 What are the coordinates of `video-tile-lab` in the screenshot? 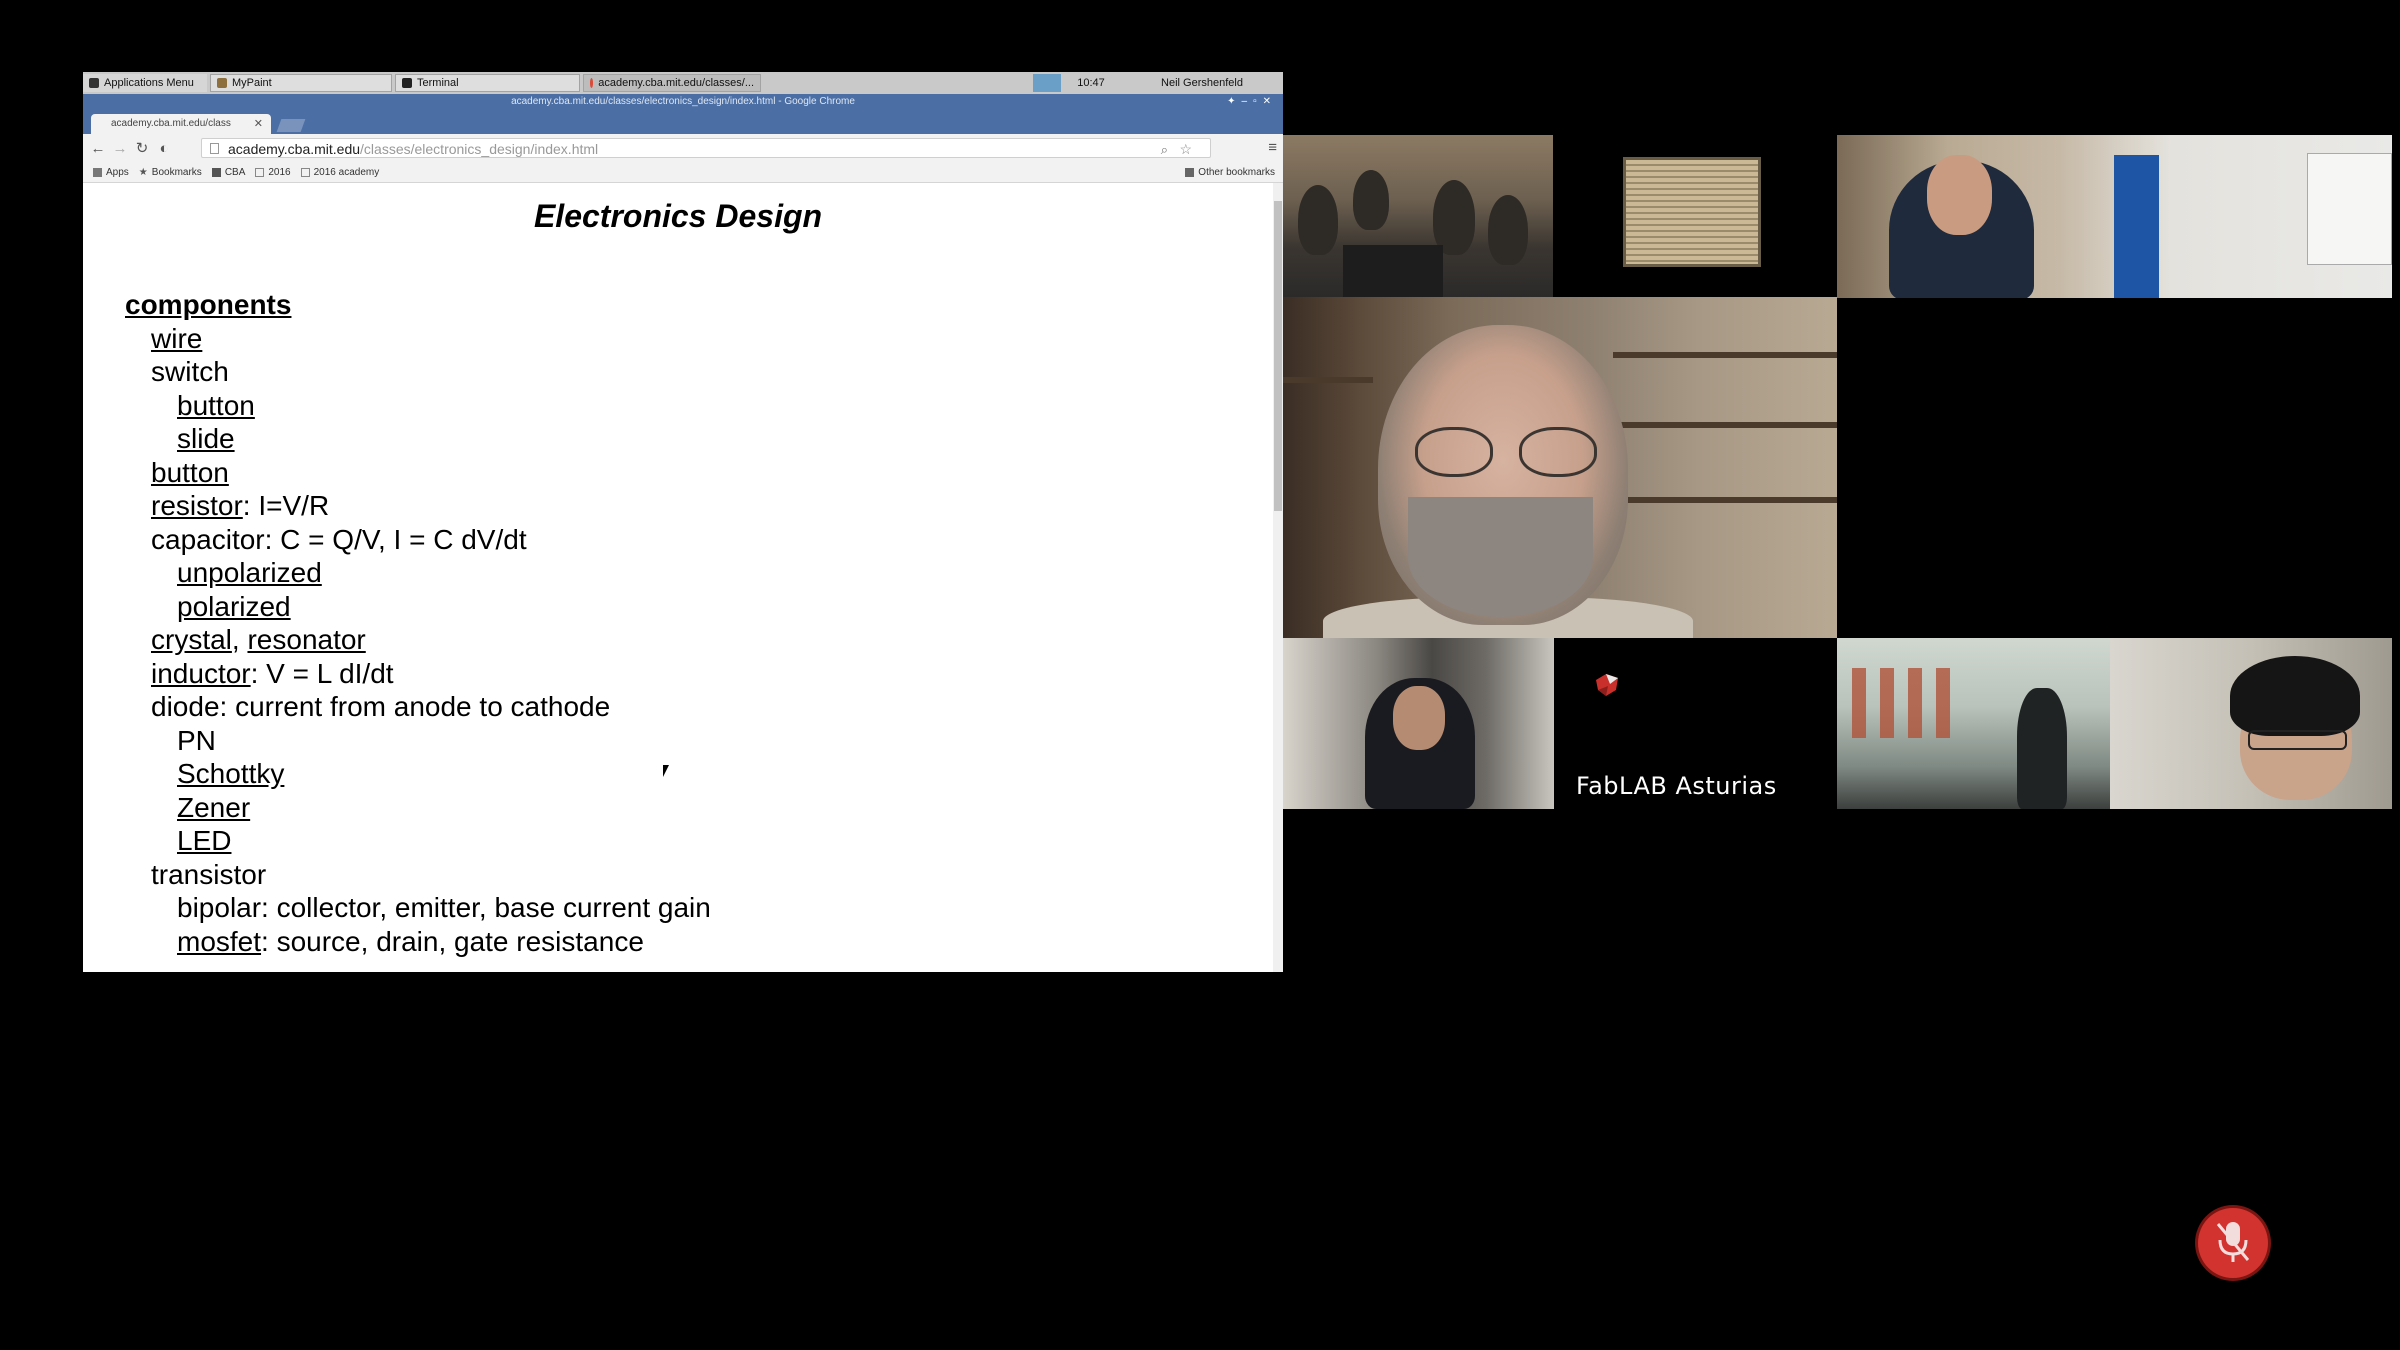 It's located at (1418, 723).